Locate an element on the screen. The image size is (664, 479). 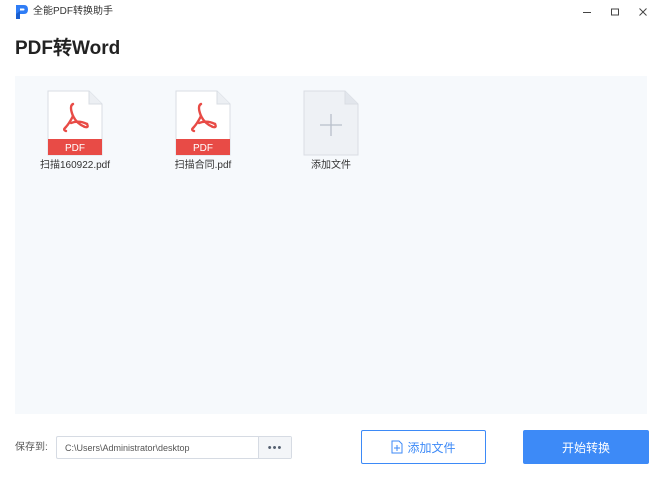
close-icon is located at coordinates (643, 12).